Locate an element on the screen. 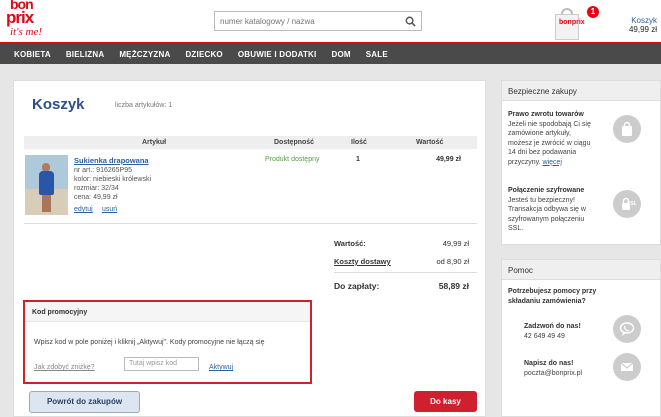  cart-table-header: Artykuł Dostępność Ilość Wartość is located at coordinates (250, 142).